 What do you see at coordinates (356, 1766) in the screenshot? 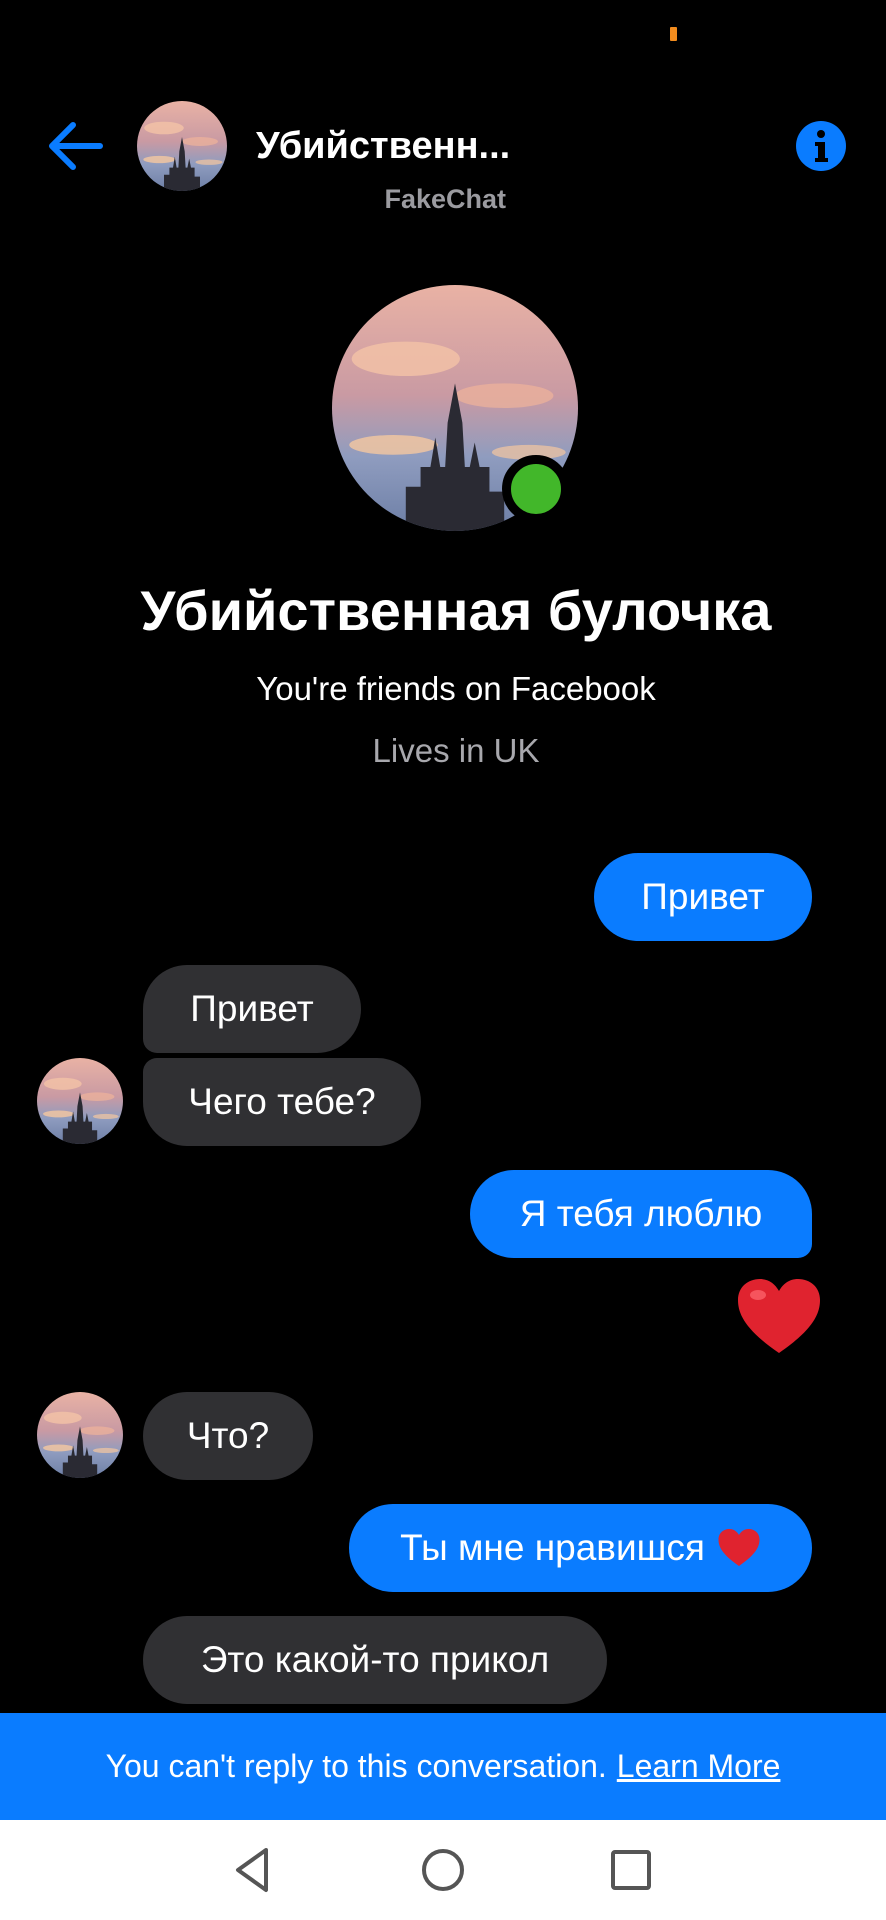
I see `banner-text: You can't reply to this conversation.` at bounding box center [356, 1766].